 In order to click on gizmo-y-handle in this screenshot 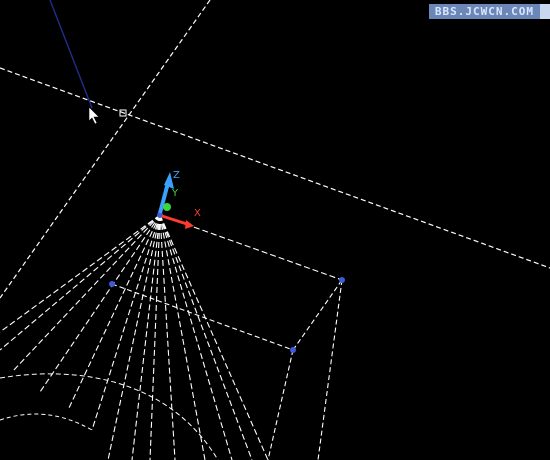, I will do `click(167, 207)`.